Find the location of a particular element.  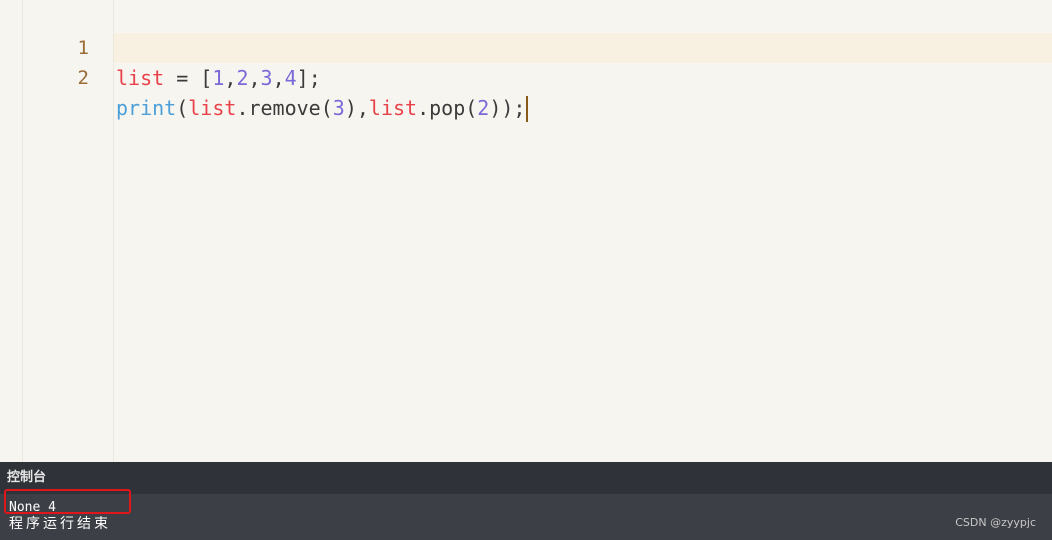

gutter-divider is located at coordinates (113, 231).